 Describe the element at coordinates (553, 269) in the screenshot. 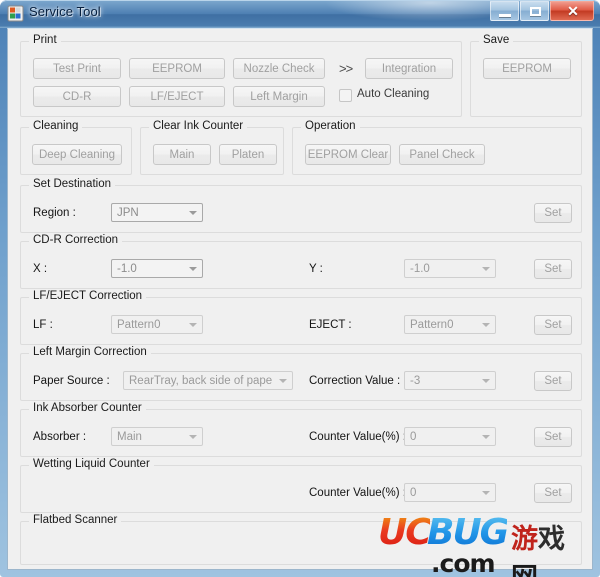

I see `cdr-correction-set-button: Set` at that location.